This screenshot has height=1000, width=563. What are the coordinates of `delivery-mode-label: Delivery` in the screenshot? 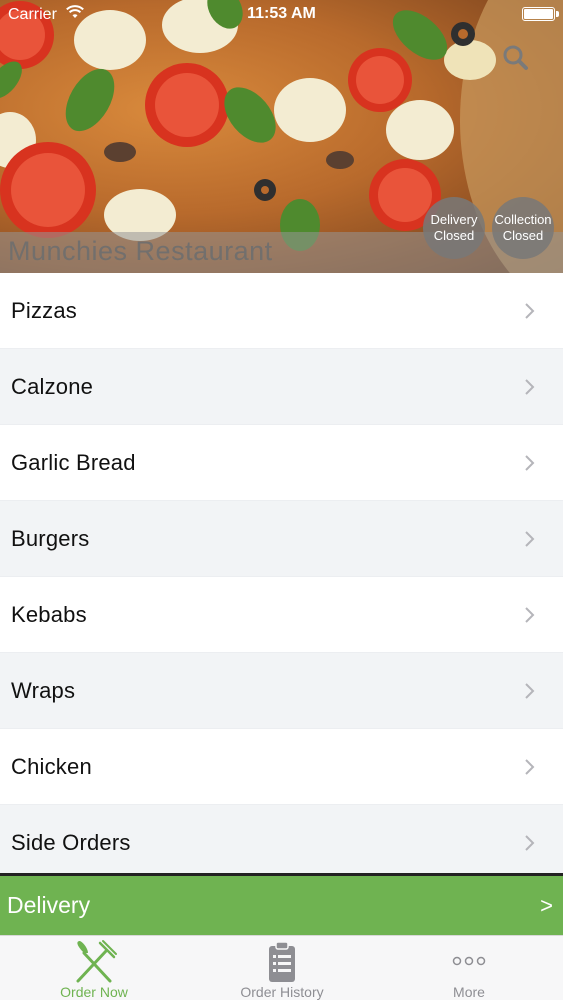 It's located at (49, 905).